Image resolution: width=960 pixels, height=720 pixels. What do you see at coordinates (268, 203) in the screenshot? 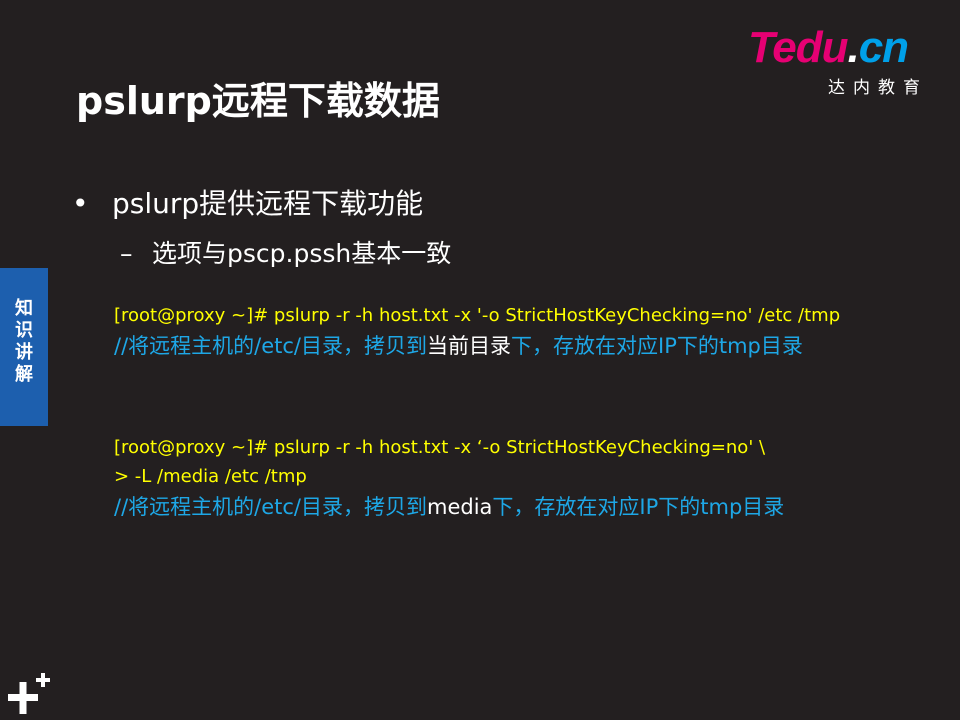
I see `bullet-text: pslurp提供远程下载功能` at bounding box center [268, 203].